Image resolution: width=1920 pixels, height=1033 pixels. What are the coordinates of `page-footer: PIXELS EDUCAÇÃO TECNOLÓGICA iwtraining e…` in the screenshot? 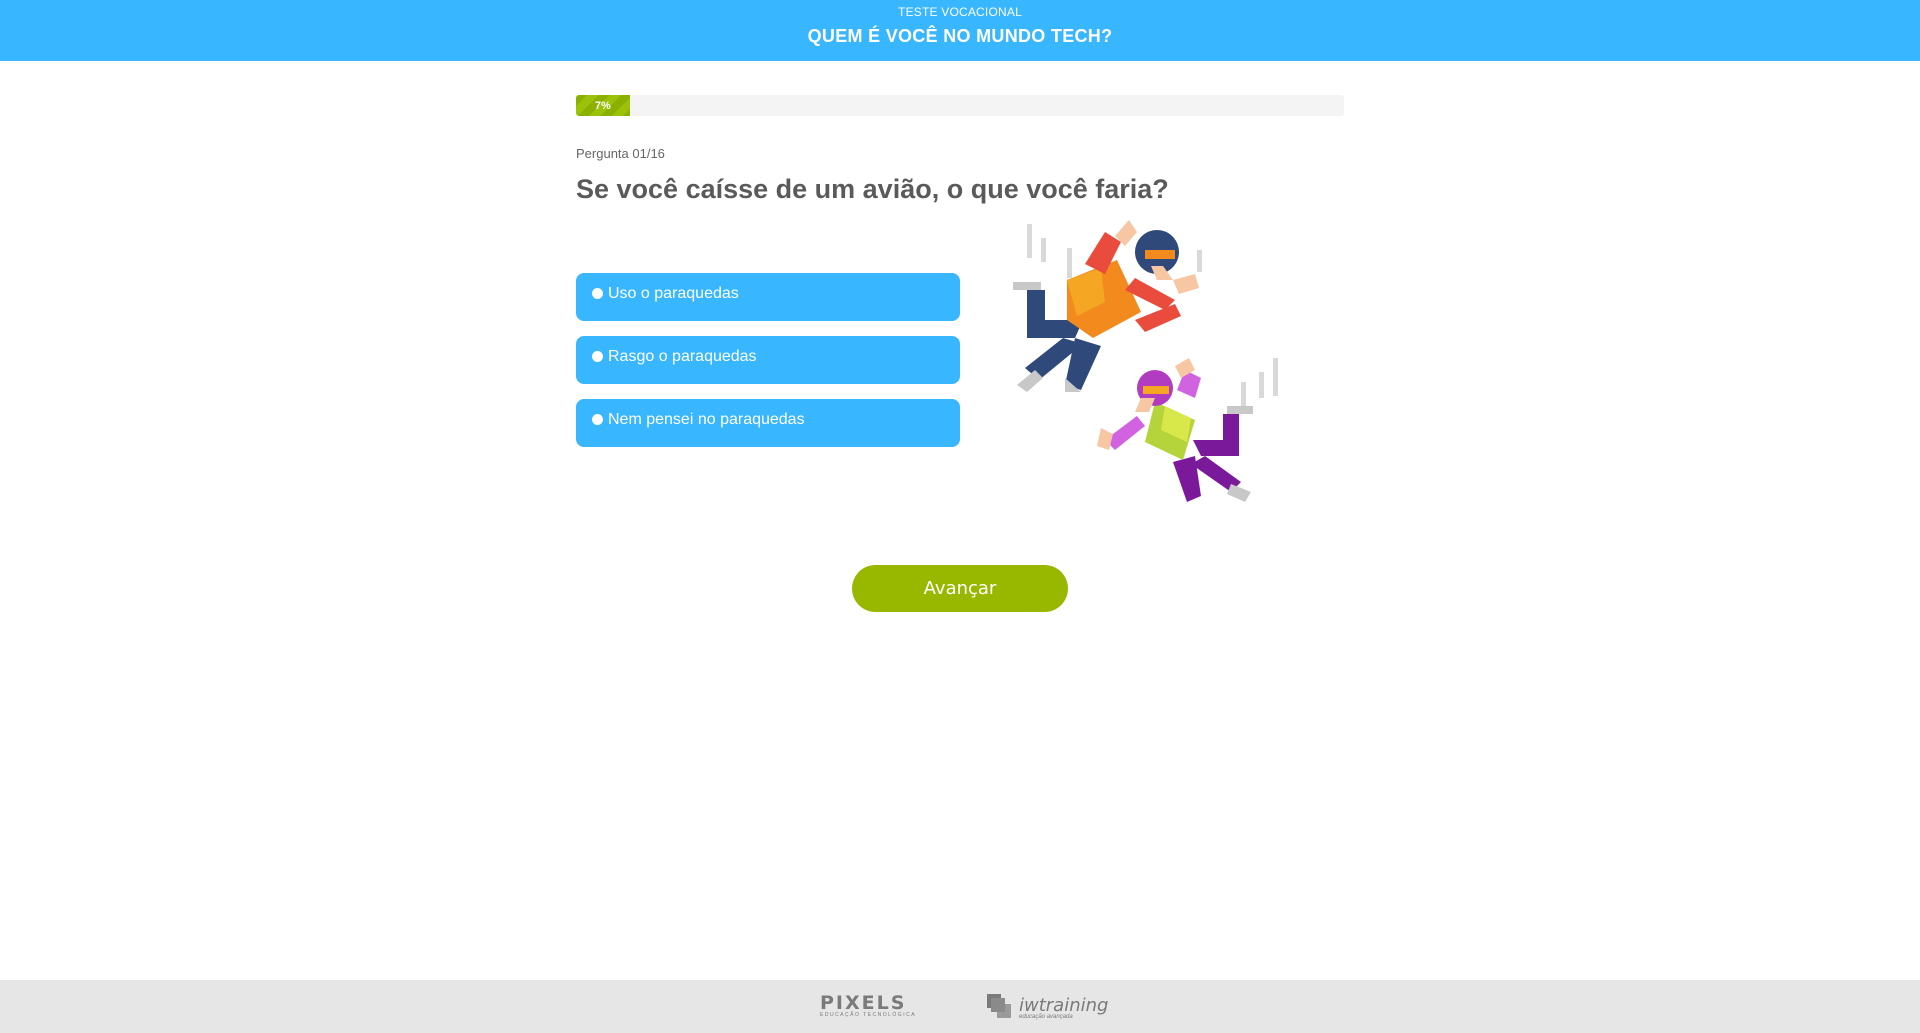 It's located at (960, 1006).